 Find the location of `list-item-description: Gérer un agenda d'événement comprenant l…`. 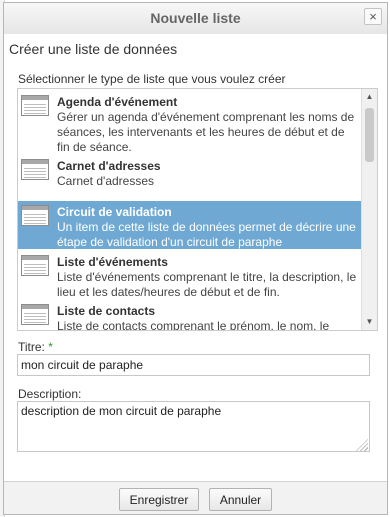

list-item-description: Gérer un agenda d'événement comprenant l… is located at coordinates (206, 132).